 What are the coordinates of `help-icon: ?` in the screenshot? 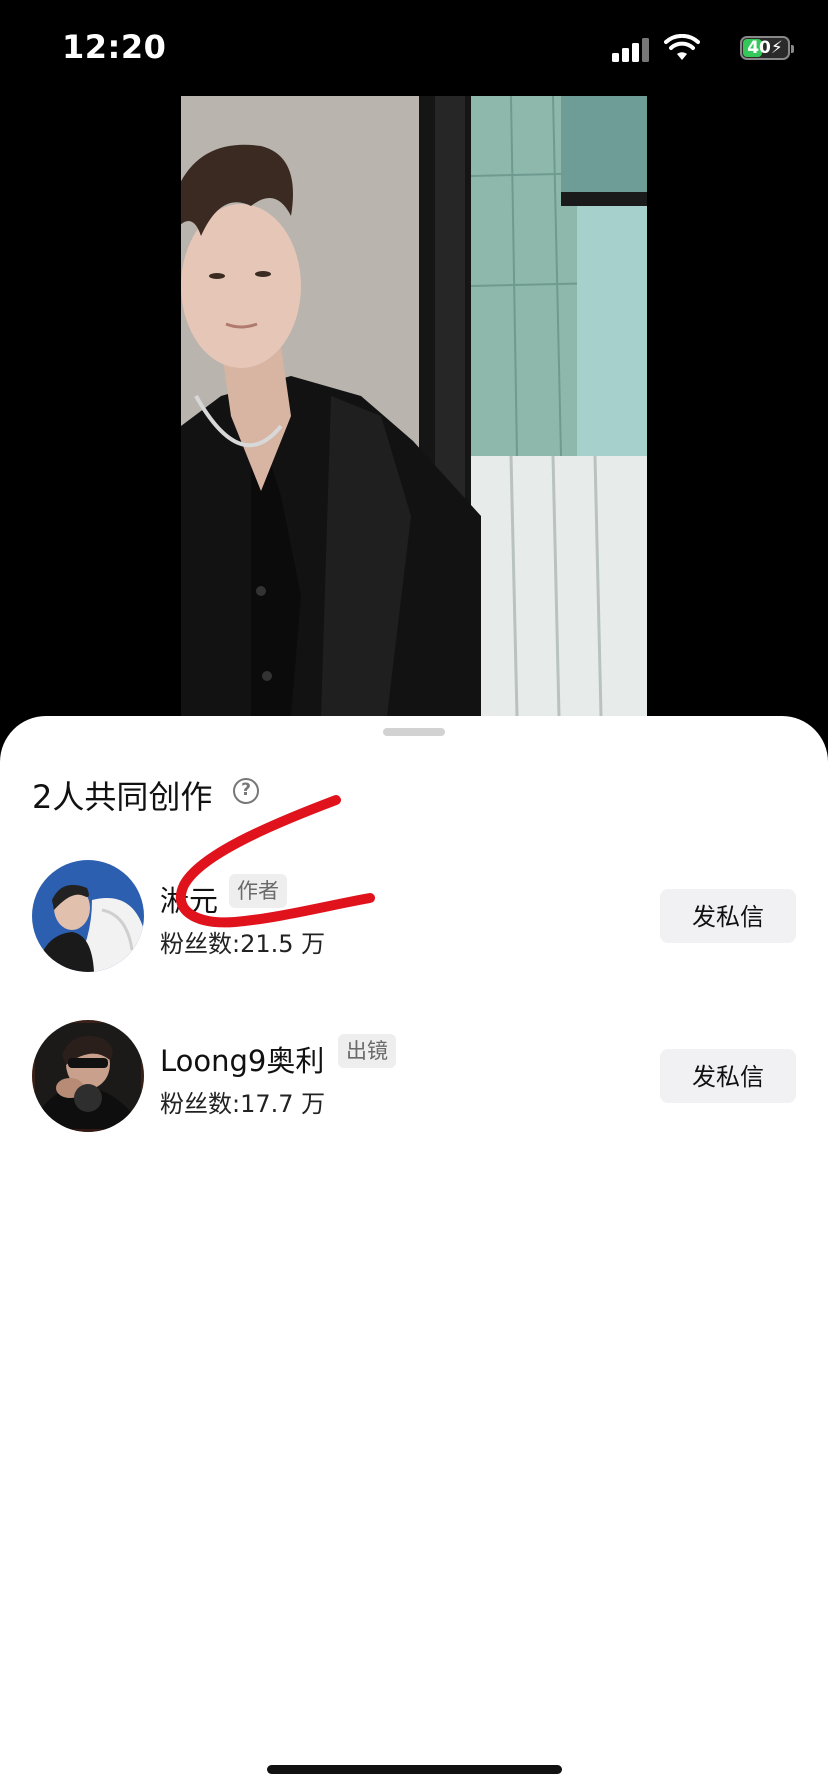 It's located at (246, 791).